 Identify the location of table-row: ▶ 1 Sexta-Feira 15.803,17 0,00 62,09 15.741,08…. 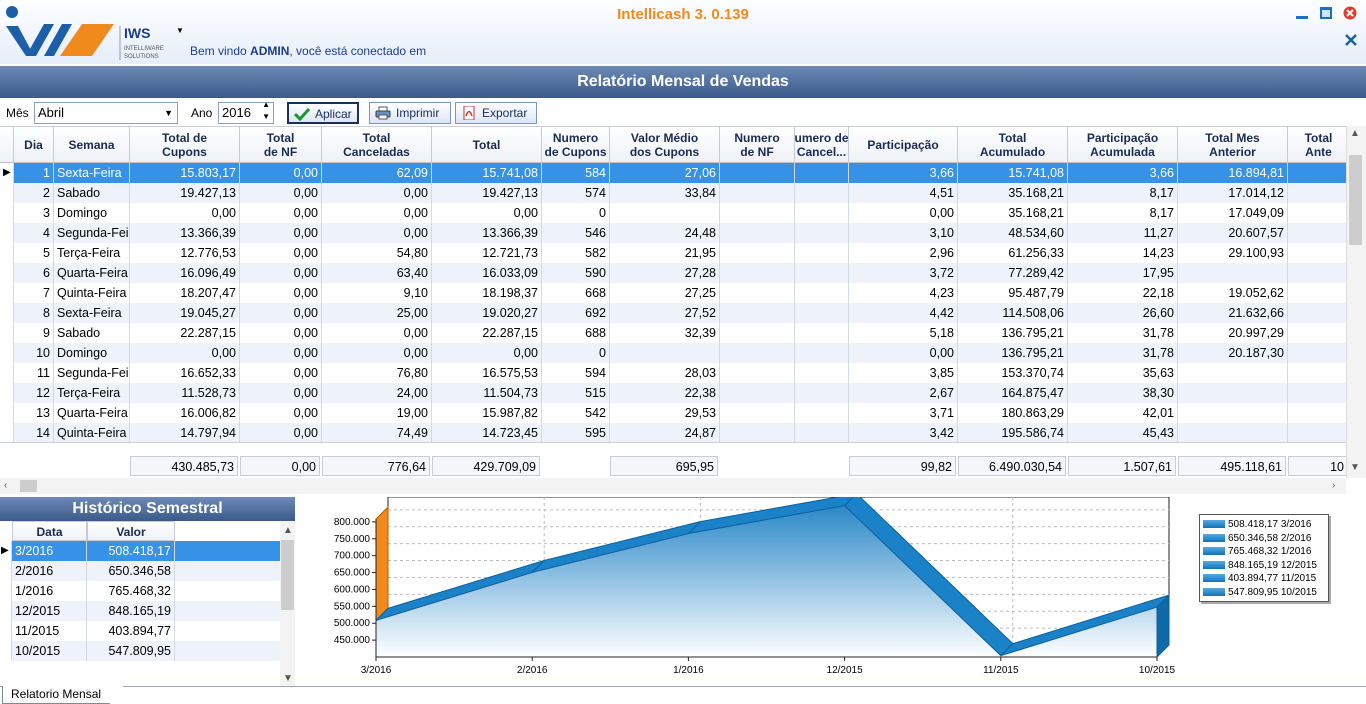
(673, 173).